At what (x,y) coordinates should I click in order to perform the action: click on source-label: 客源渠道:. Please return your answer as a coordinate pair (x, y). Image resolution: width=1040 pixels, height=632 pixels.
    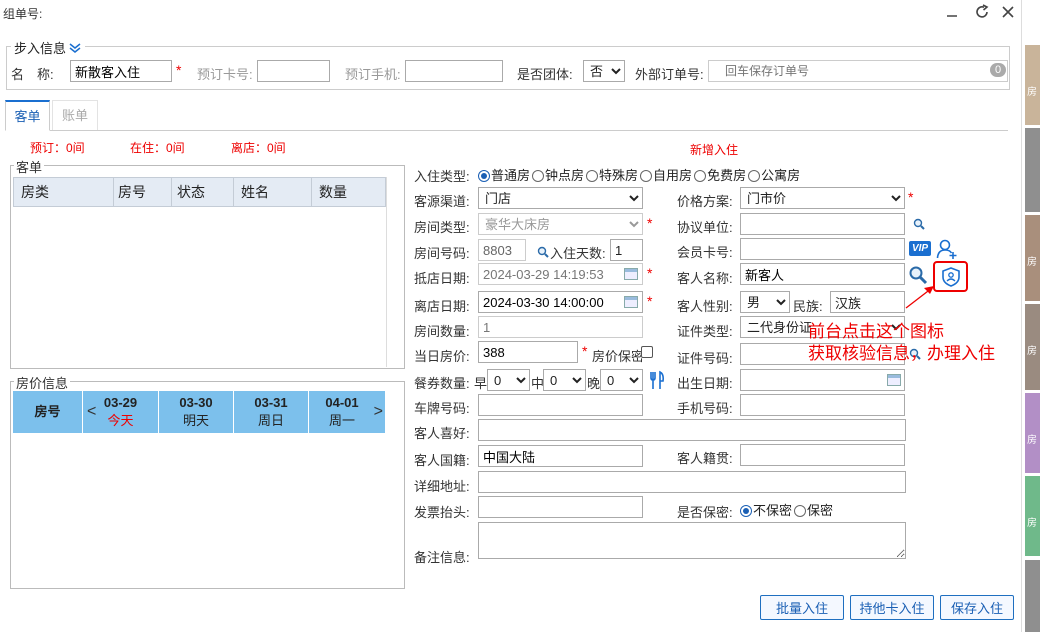
    Looking at the image, I should click on (442, 201).